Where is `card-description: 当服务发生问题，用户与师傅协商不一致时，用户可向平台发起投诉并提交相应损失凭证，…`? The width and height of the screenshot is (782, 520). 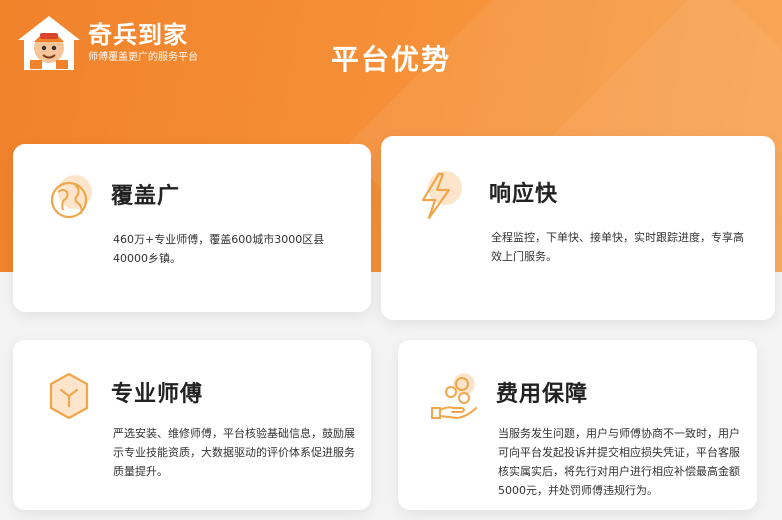
card-description: 当服务发生问题，用户与师傅协商不一致时，用户可向平台发起投诉并提交相应损失凭证，… is located at coordinates (619, 462).